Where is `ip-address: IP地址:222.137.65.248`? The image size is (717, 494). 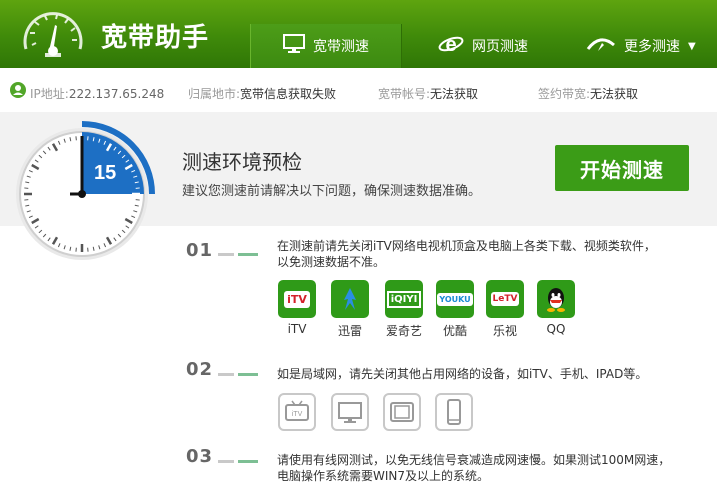
ip-address: IP地址:222.137.65.248 is located at coordinates (97, 94).